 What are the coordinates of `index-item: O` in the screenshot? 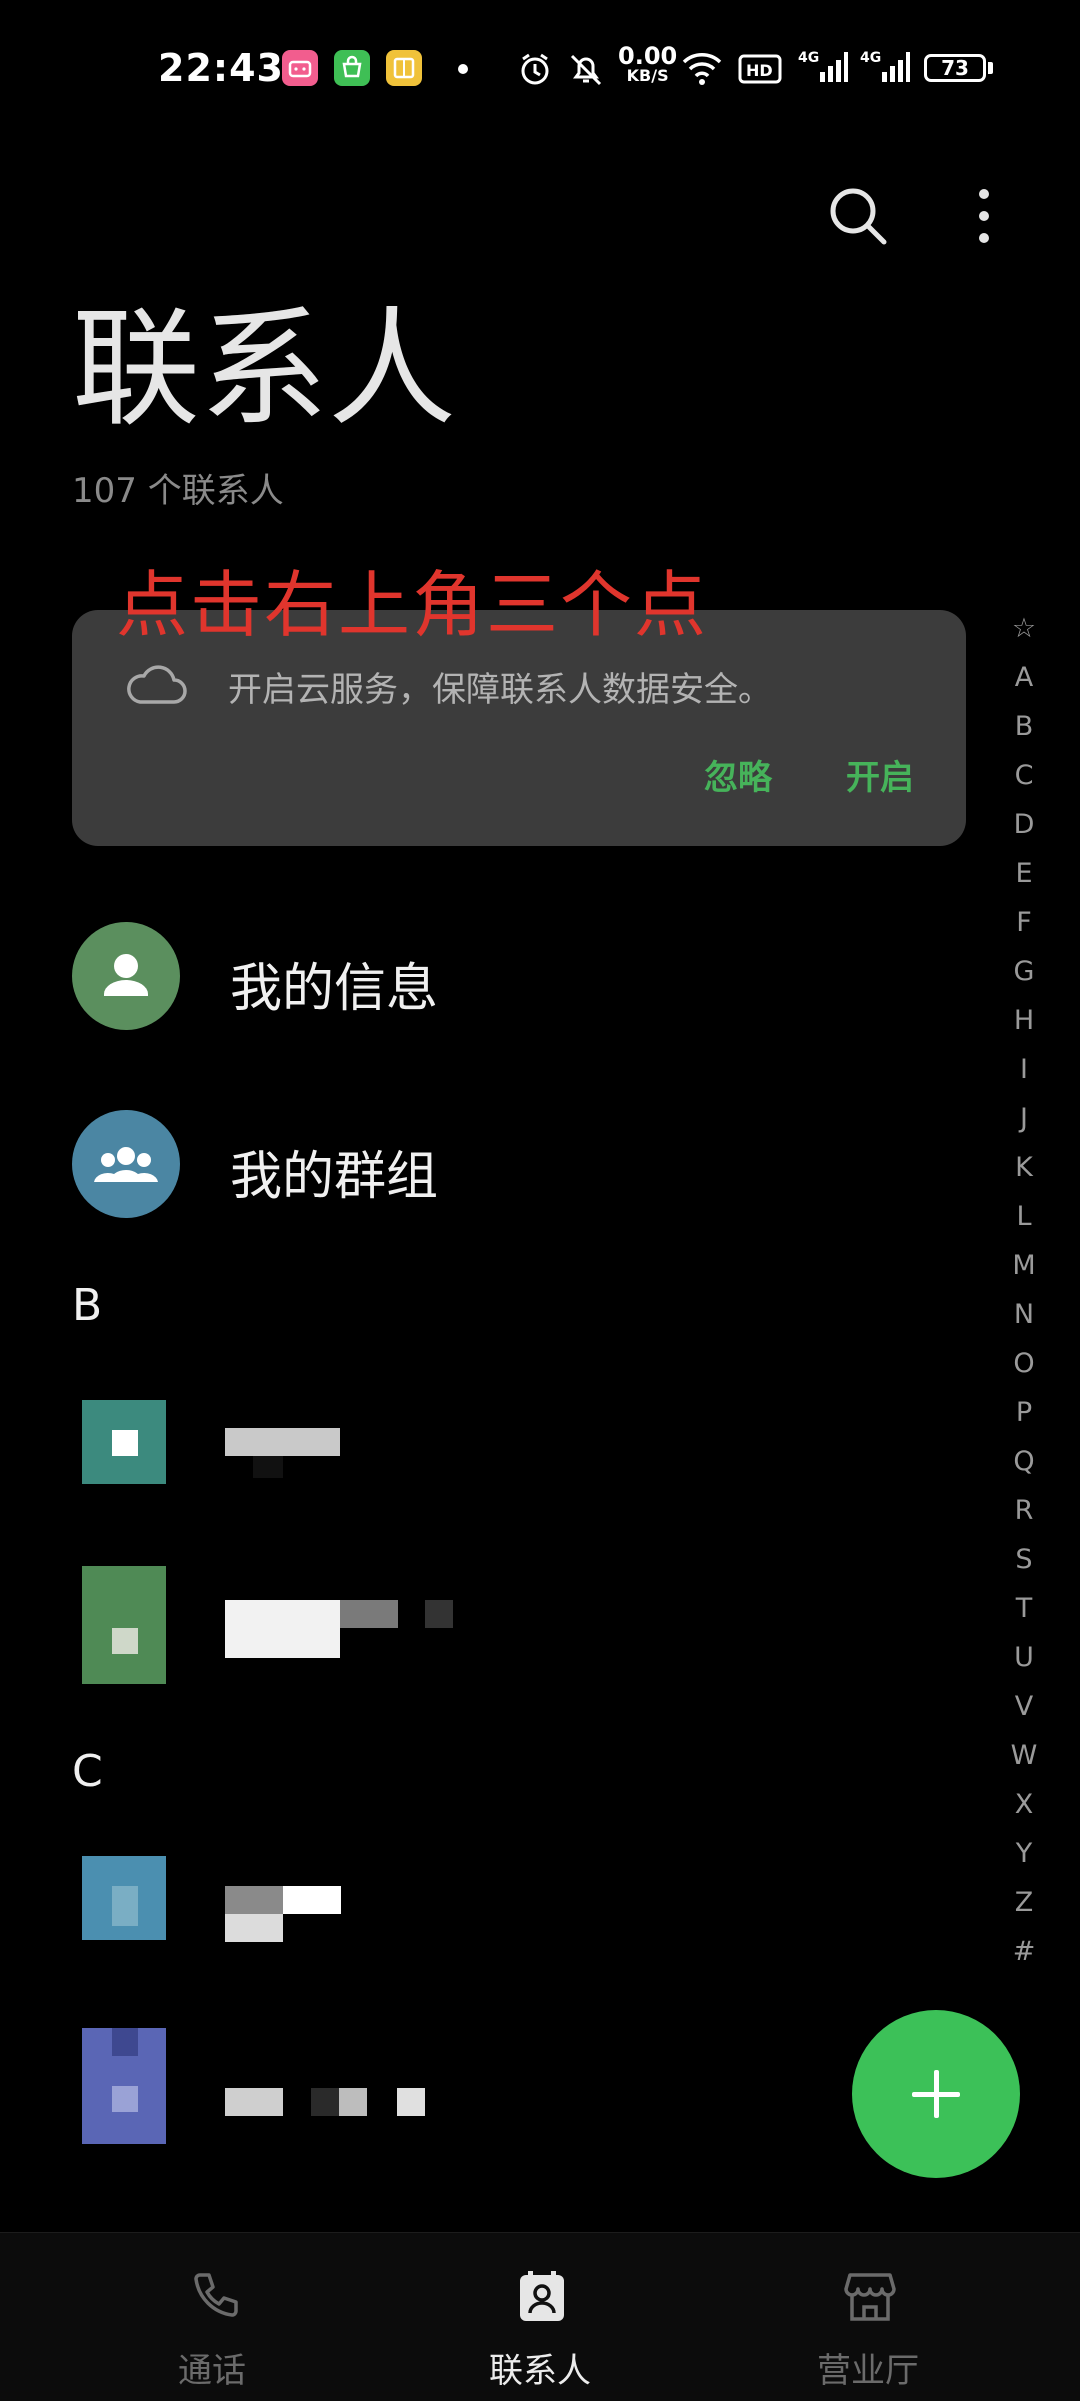 It's located at (1024, 1363).